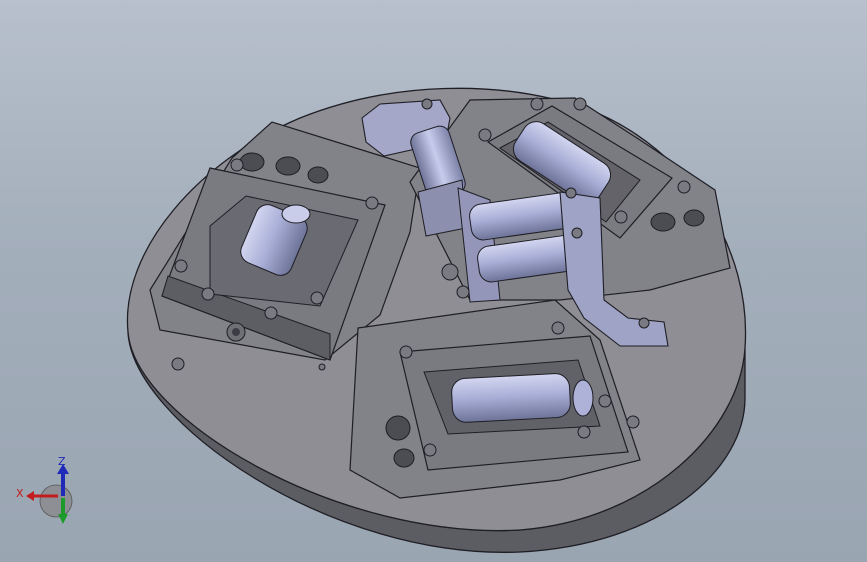 This screenshot has height=562, width=867. What do you see at coordinates (63, 519) in the screenshot?
I see `y-axis-arrow` at bounding box center [63, 519].